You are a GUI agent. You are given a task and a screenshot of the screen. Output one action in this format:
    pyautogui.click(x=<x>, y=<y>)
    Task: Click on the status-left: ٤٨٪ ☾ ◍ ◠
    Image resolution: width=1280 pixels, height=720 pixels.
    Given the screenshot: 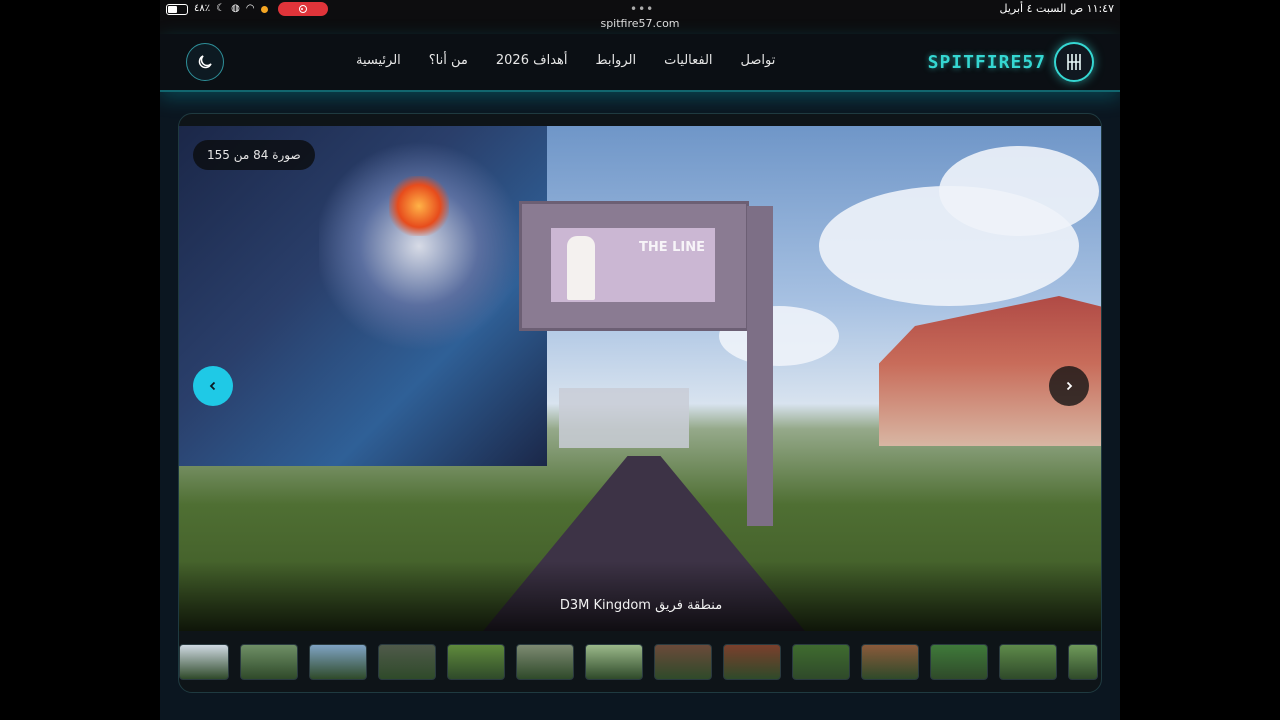 What is the action you would take?
    pyautogui.click(x=247, y=9)
    